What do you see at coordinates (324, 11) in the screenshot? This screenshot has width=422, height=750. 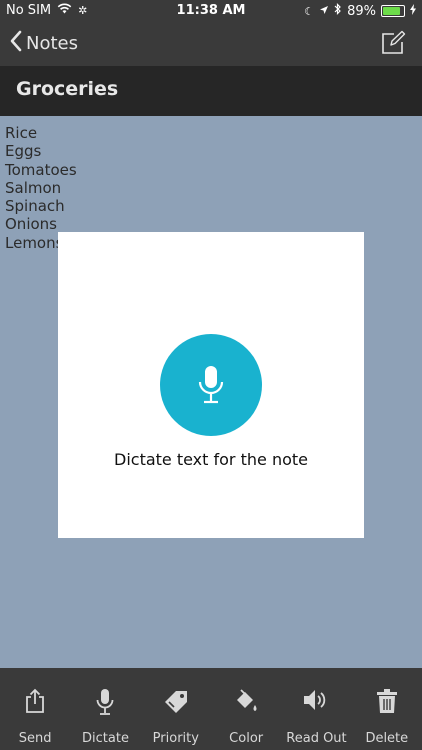 I see `location-arrow-icon` at bounding box center [324, 11].